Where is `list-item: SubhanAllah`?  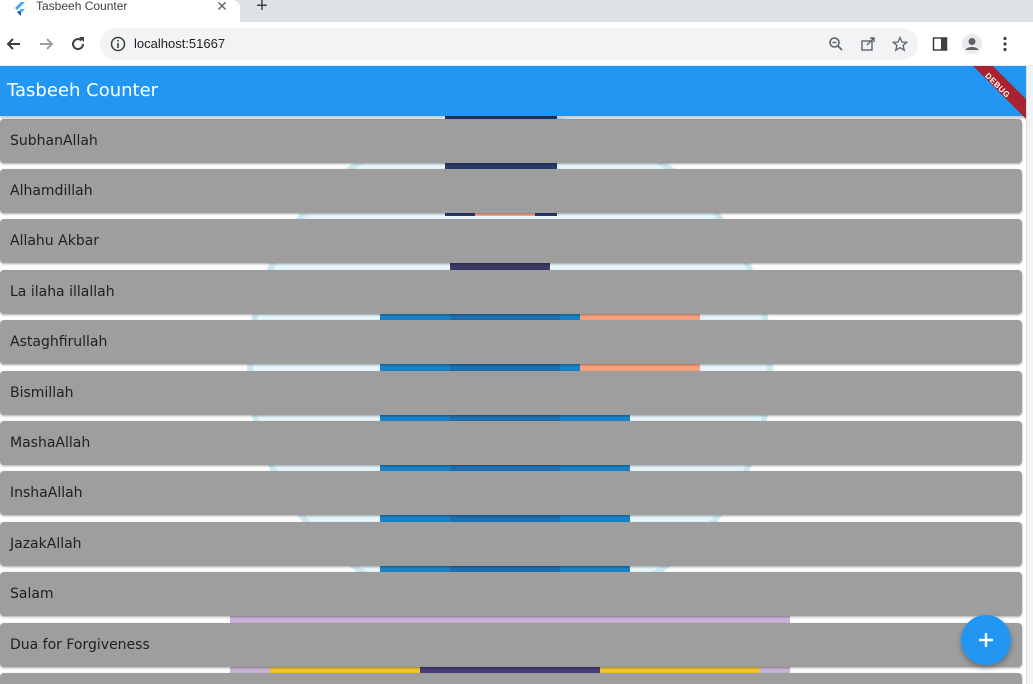 list-item: SubhanAllah is located at coordinates (511, 141).